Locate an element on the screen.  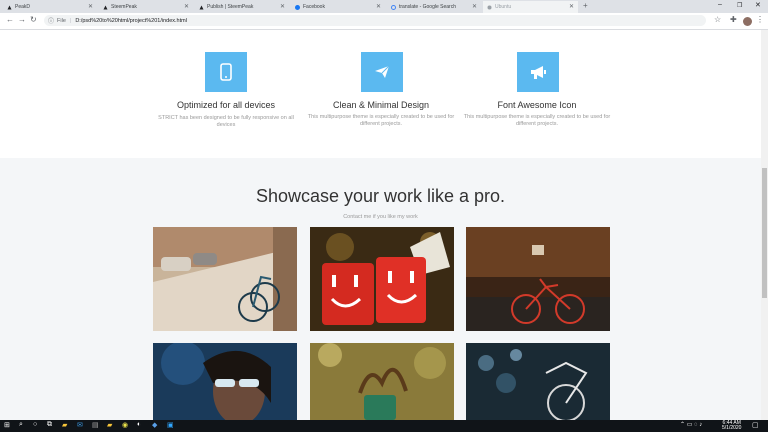
paper-plane-icon is located at coordinates (382, 71).